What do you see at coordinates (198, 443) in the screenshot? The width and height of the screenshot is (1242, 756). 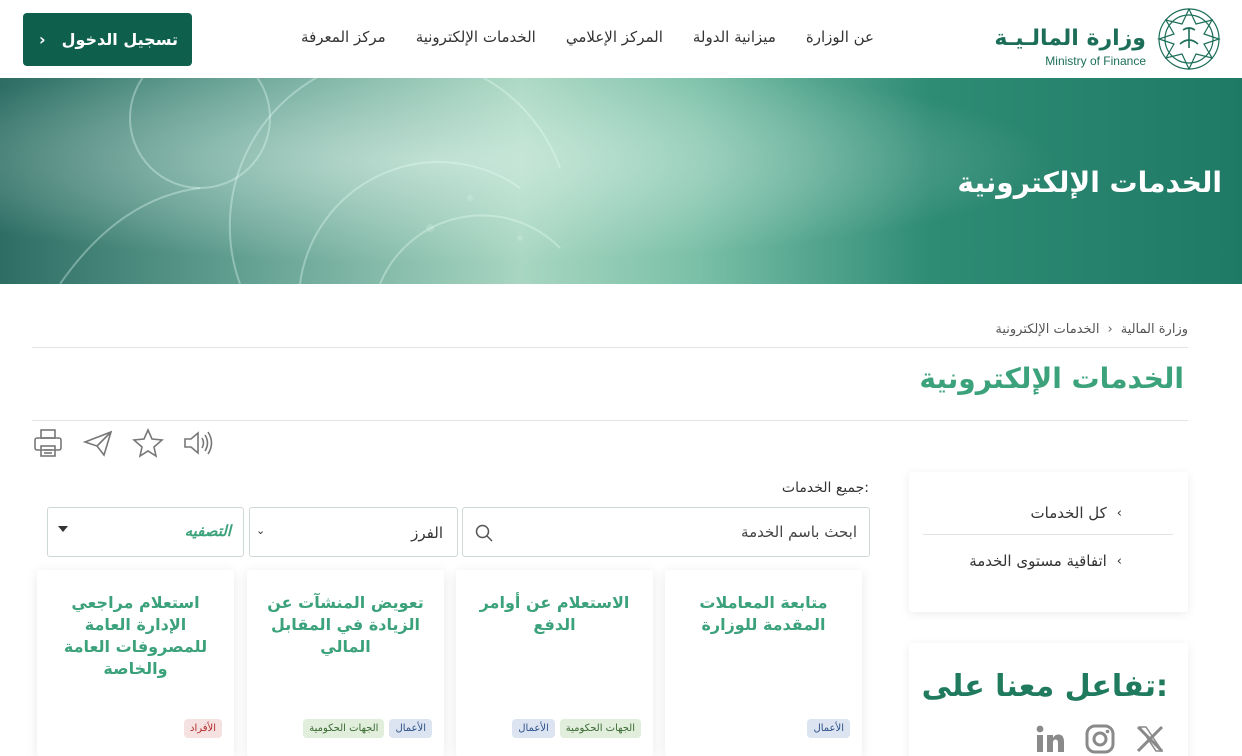 I see `speaker-icon` at bounding box center [198, 443].